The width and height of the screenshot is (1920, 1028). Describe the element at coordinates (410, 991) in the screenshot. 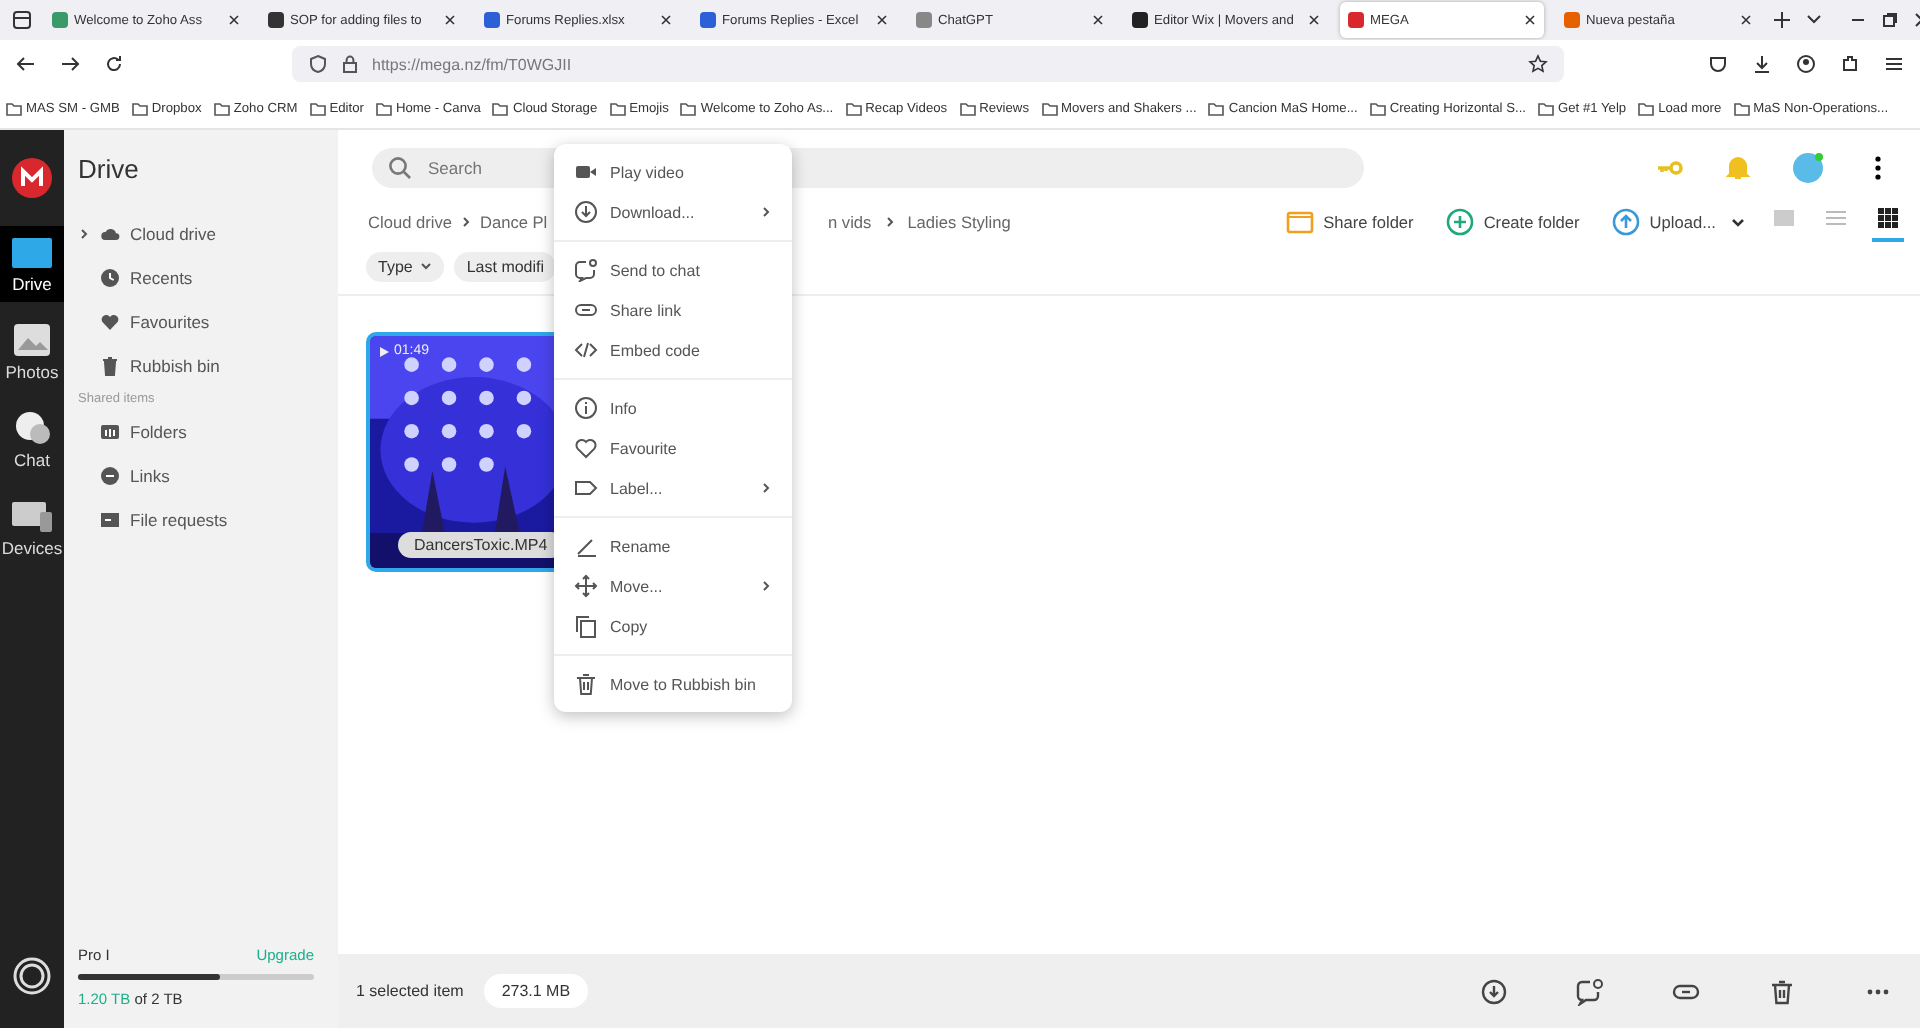

I see `selection-count: 1 selected item` at that location.